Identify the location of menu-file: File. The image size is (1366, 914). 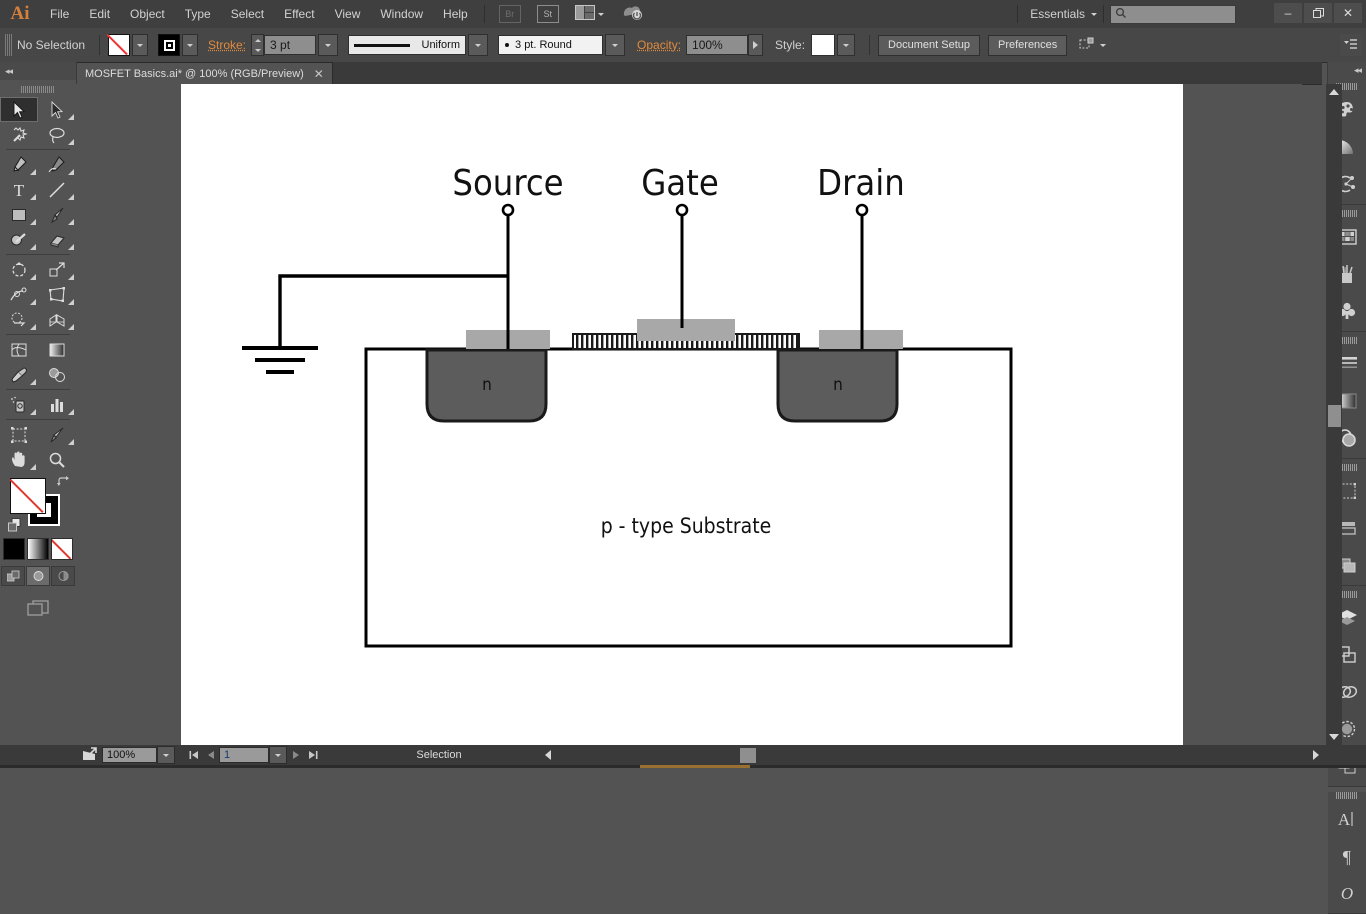
(59, 14).